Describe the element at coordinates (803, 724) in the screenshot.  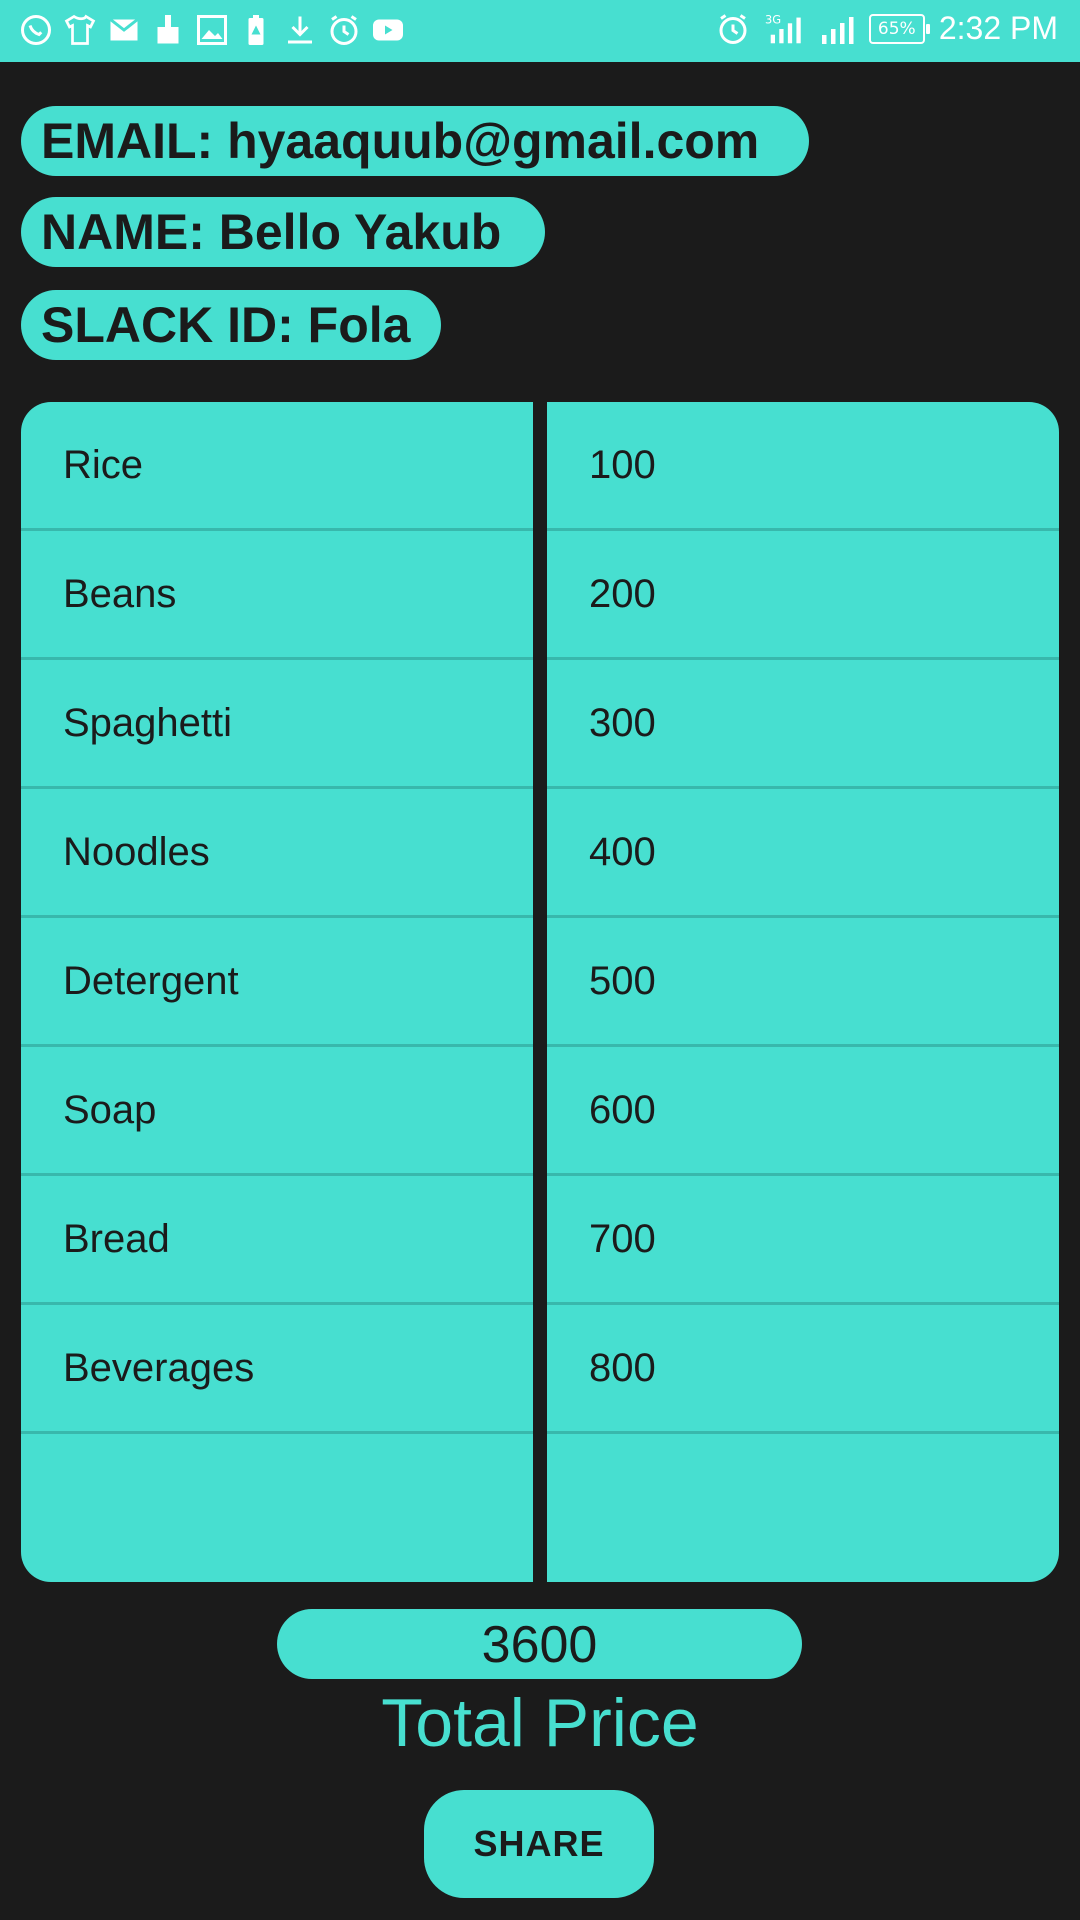
I see `item-price: 300` at that location.